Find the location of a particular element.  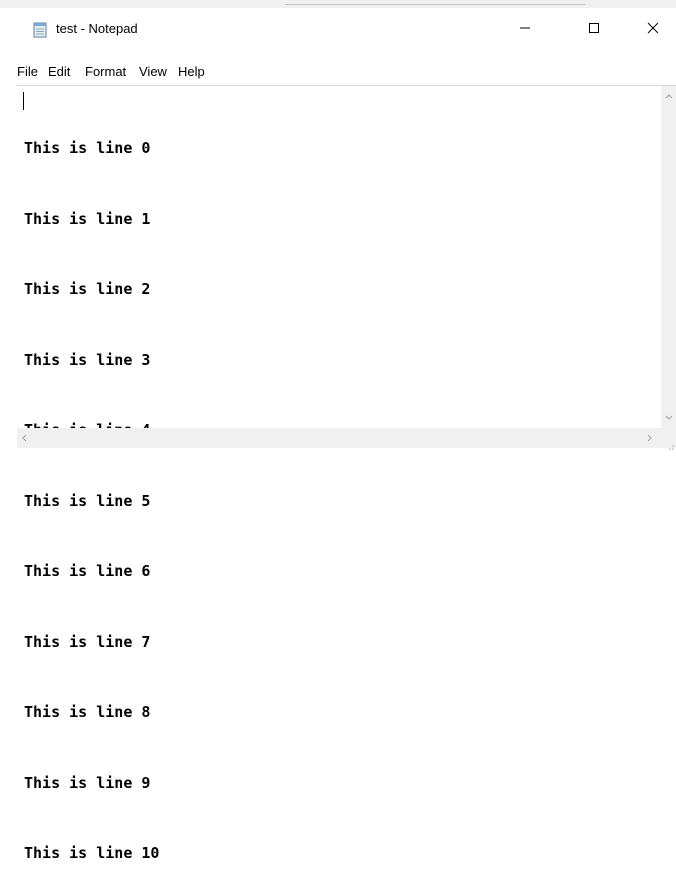

scroll-left-arrow-icon is located at coordinates (24, 439).